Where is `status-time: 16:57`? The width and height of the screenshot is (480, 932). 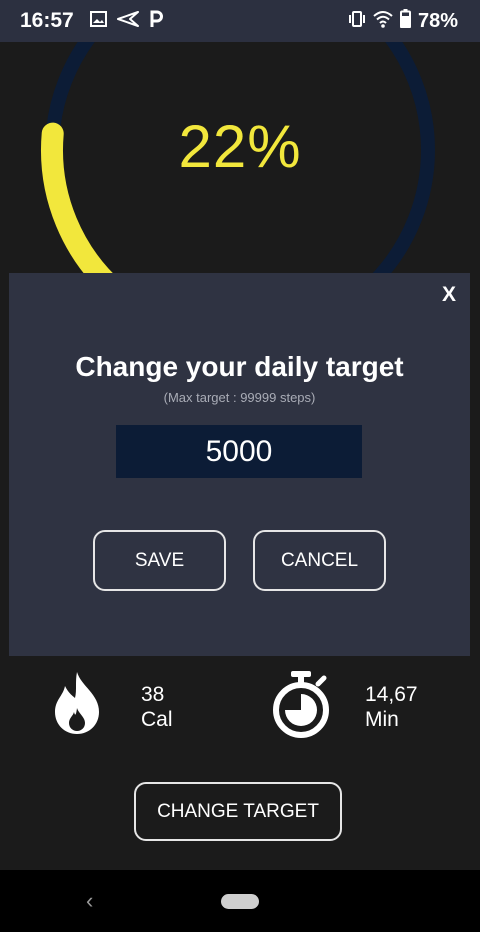
status-time: 16:57 is located at coordinates (47, 20).